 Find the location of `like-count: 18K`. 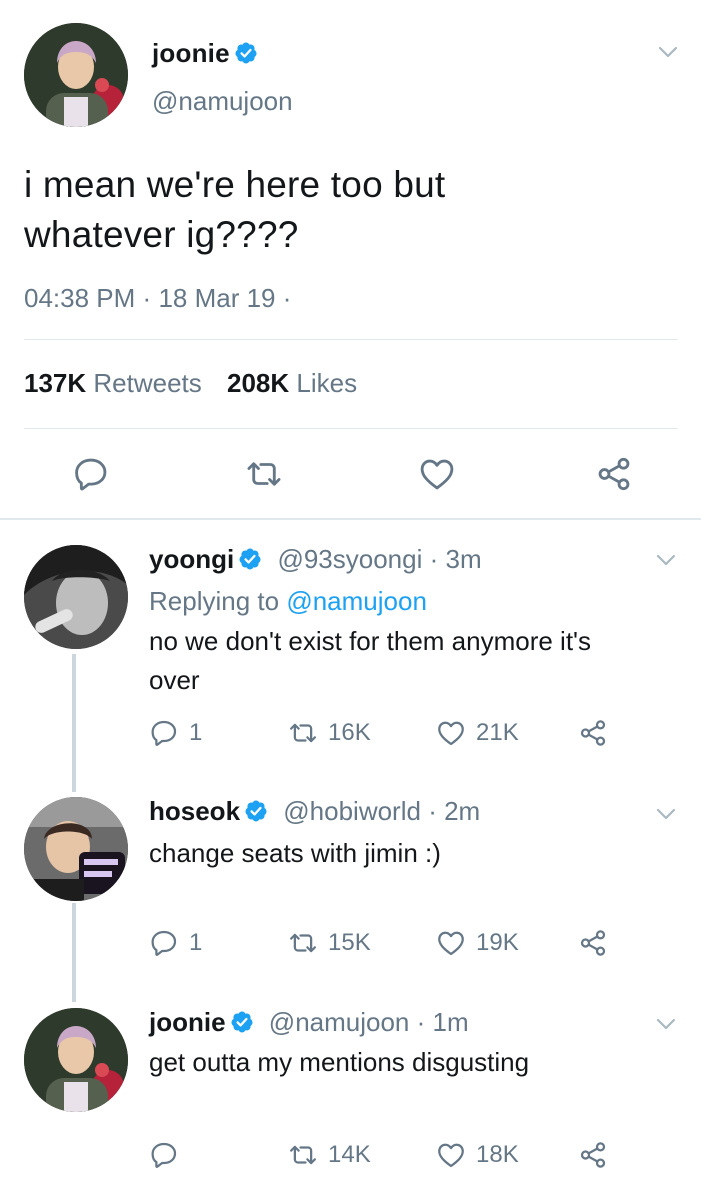

like-count: 18K is located at coordinates (497, 1154).